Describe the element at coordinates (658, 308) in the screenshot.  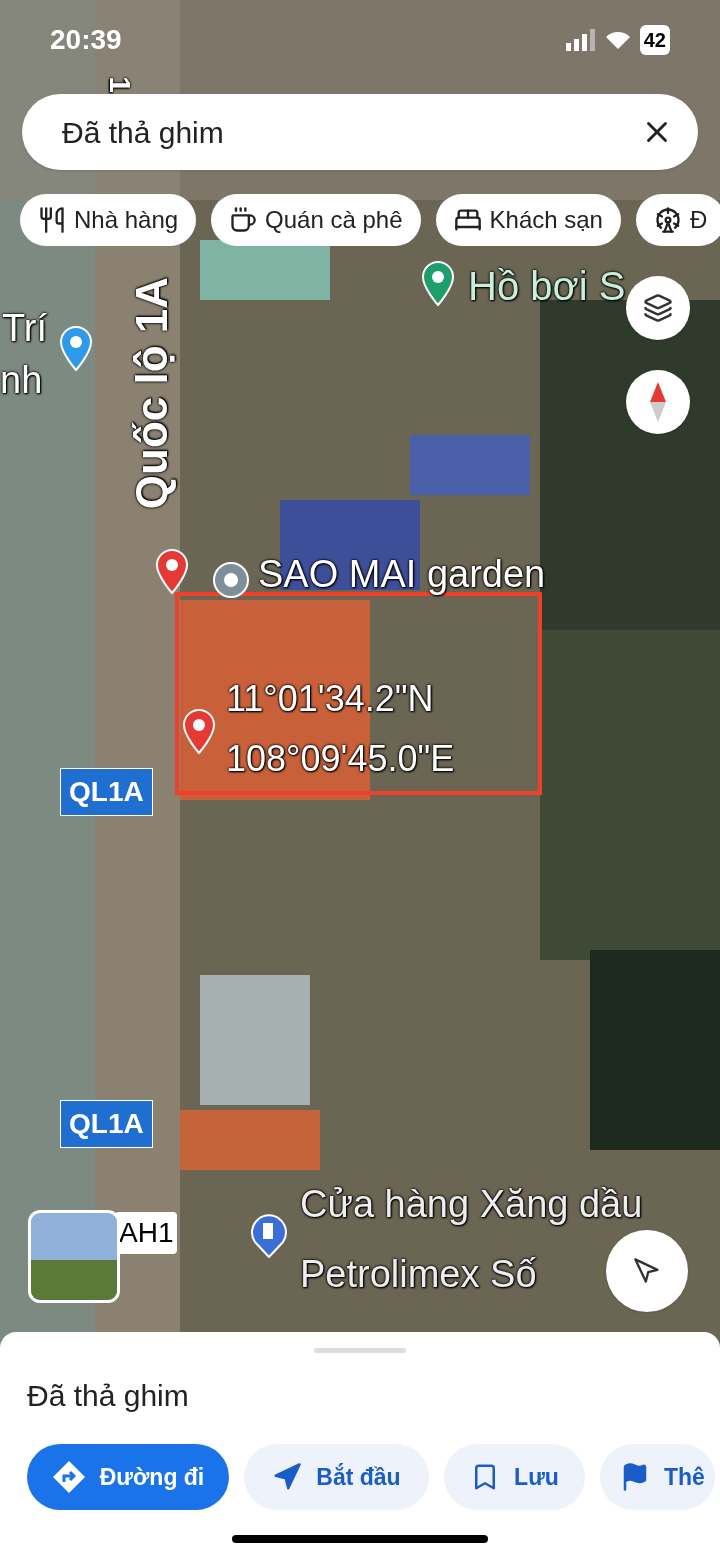
I see `layers-icon` at that location.